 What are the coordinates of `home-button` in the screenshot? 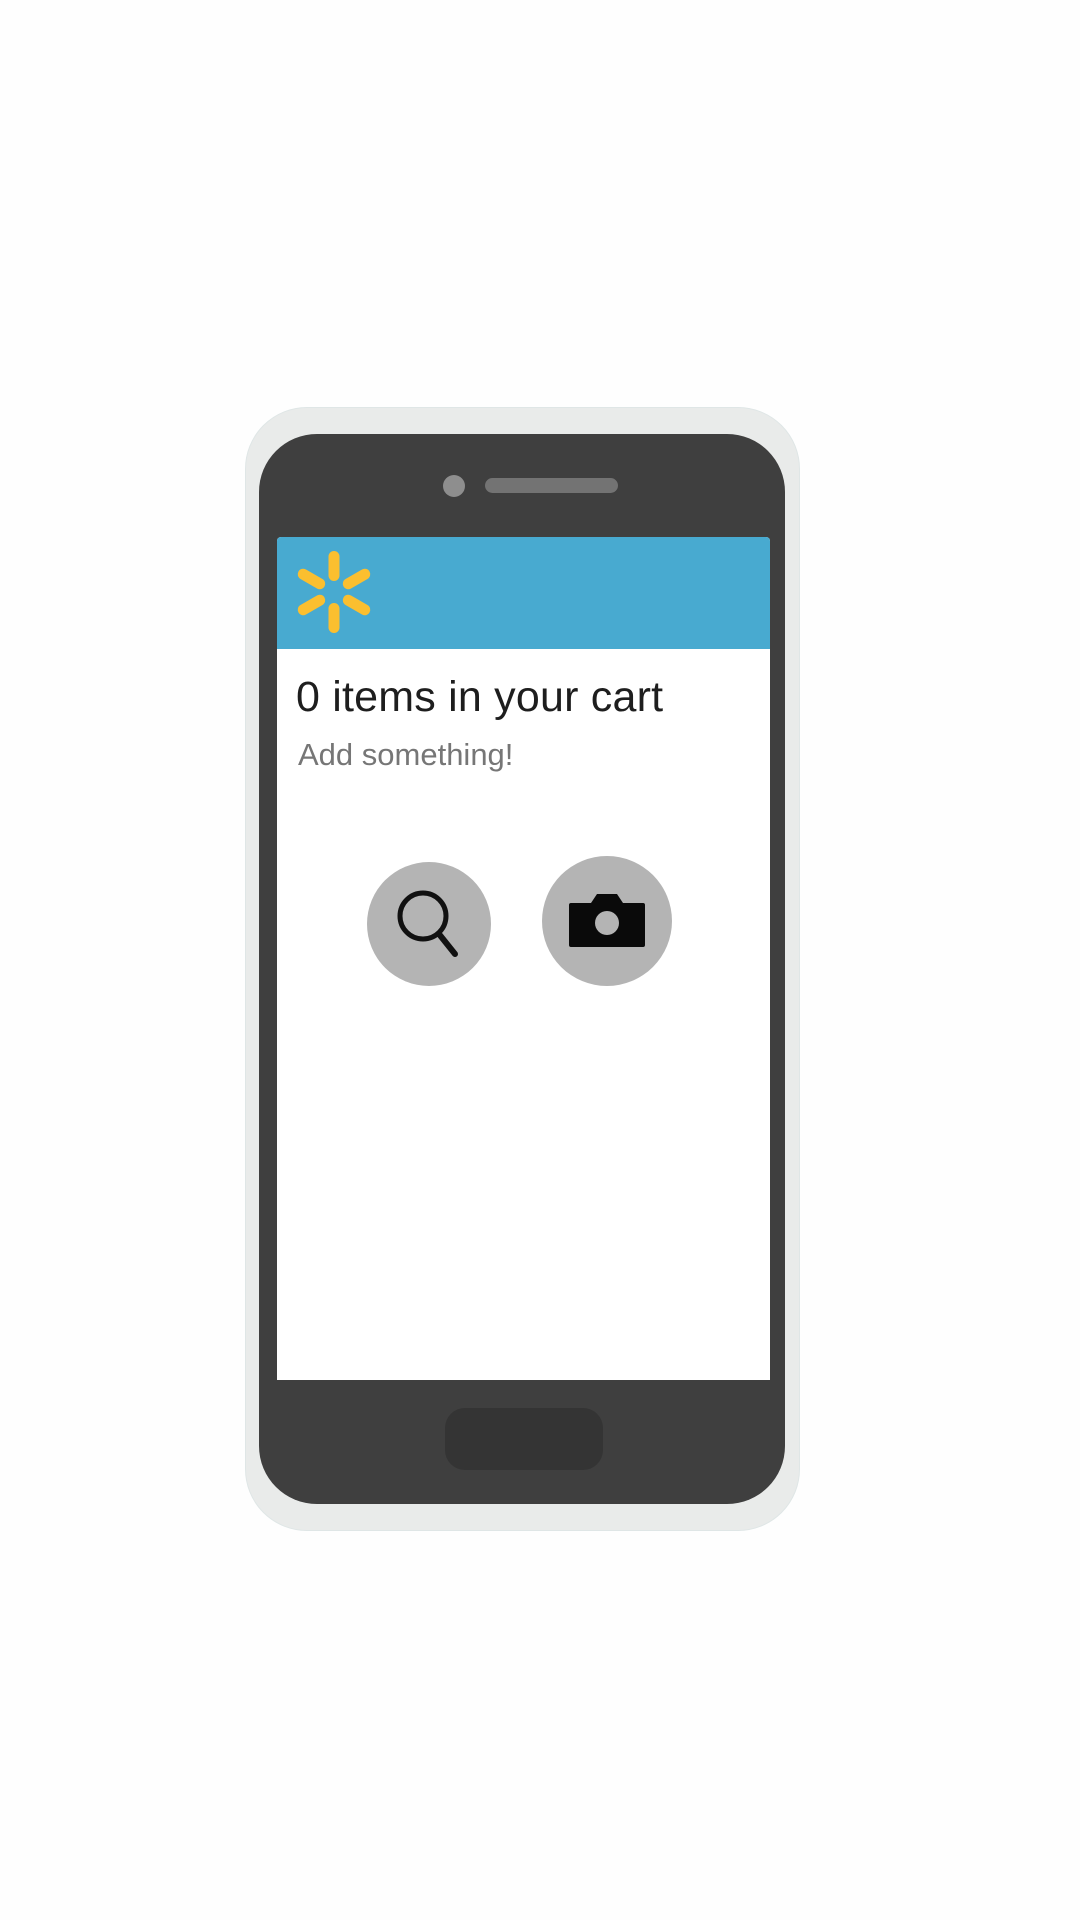 It's located at (524, 1439).